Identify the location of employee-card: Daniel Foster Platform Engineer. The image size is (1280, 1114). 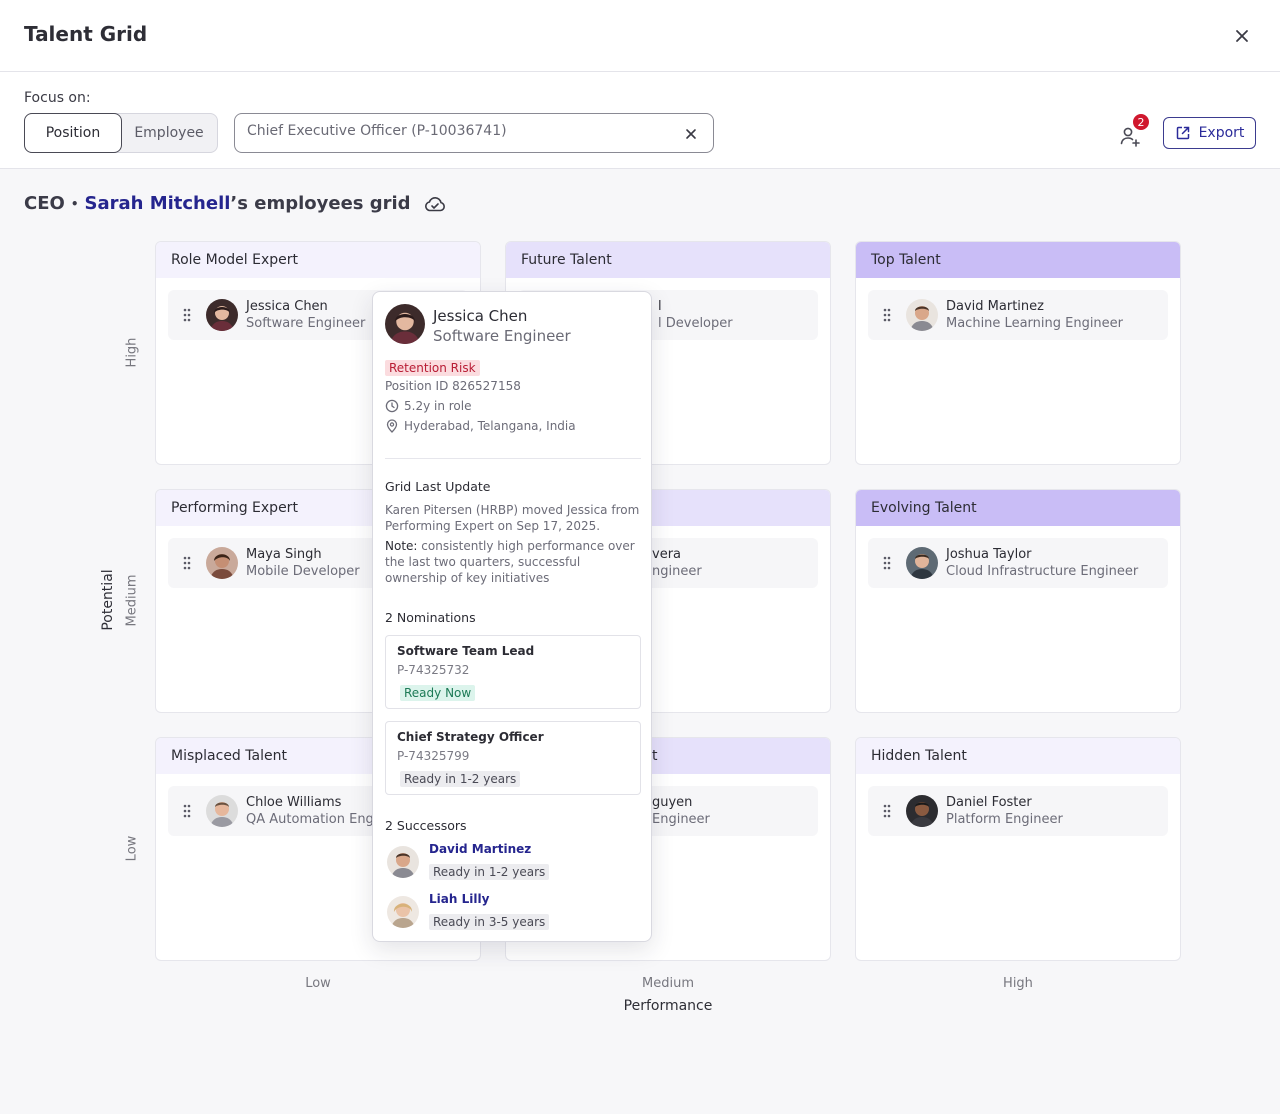
(1018, 811).